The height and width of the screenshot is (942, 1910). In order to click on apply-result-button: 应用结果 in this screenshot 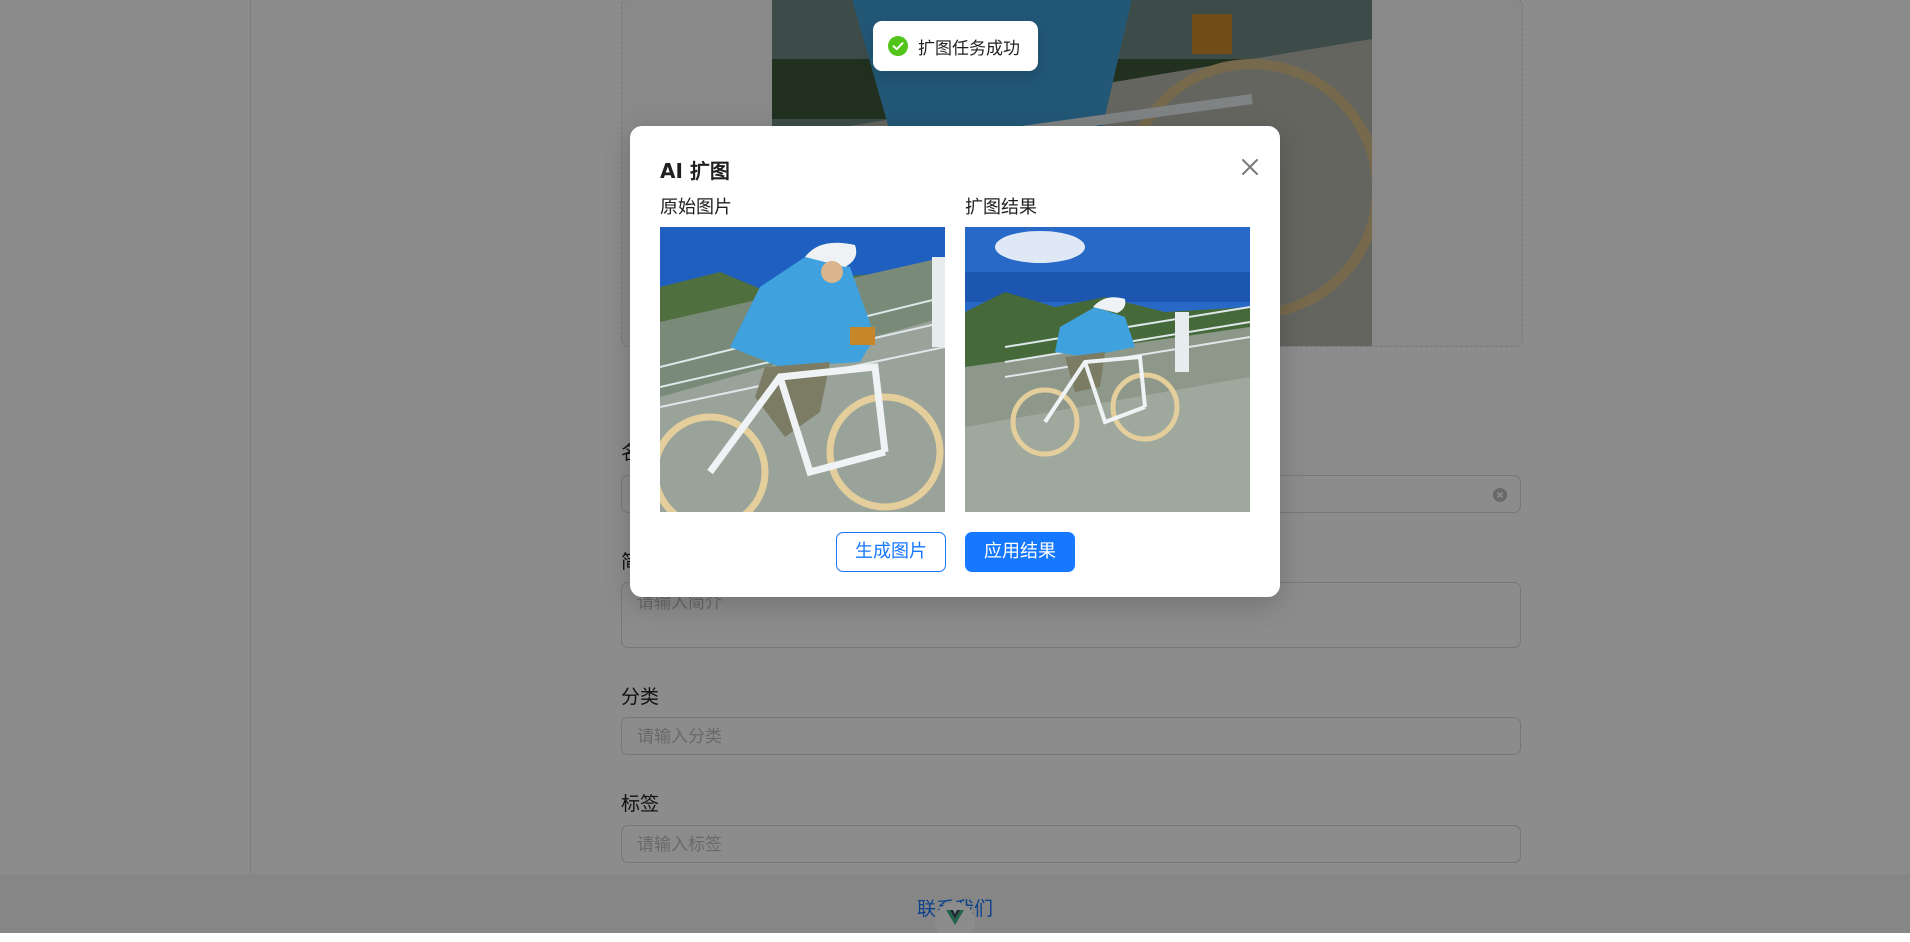, I will do `click(1020, 552)`.